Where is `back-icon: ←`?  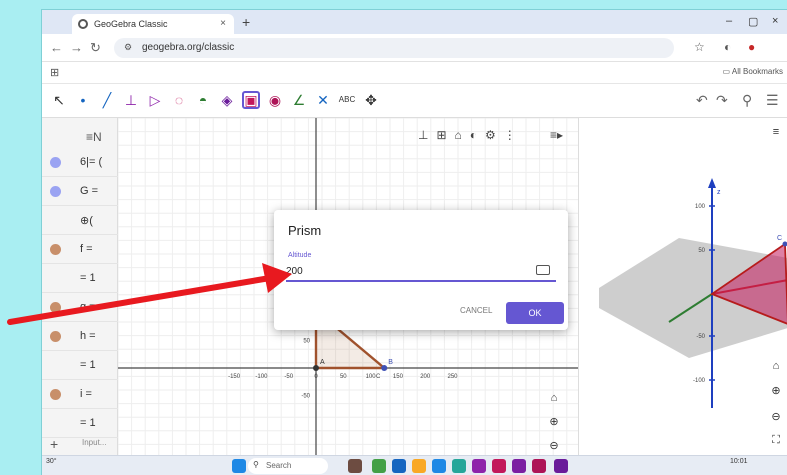
back-icon: ← is located at coordinates (56, 47).